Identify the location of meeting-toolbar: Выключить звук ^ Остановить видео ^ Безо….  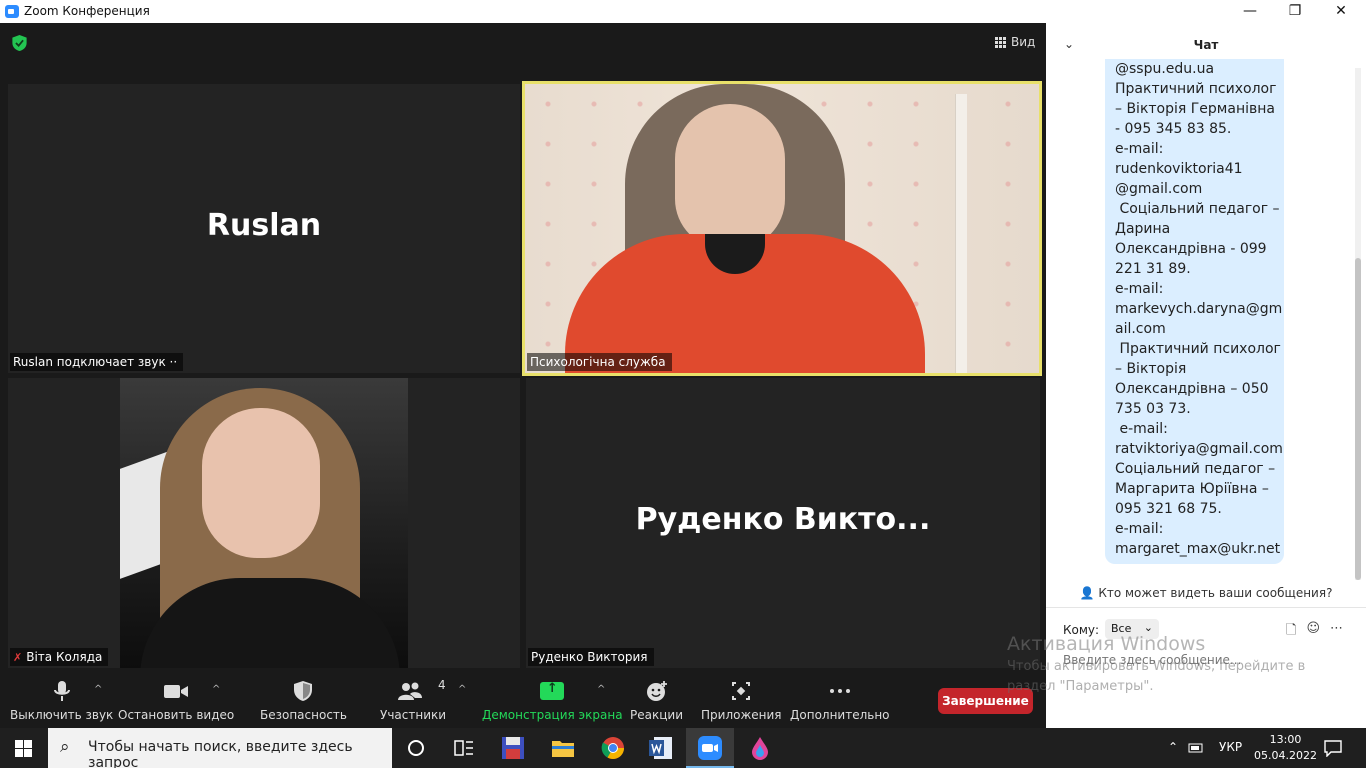
(523, 698).